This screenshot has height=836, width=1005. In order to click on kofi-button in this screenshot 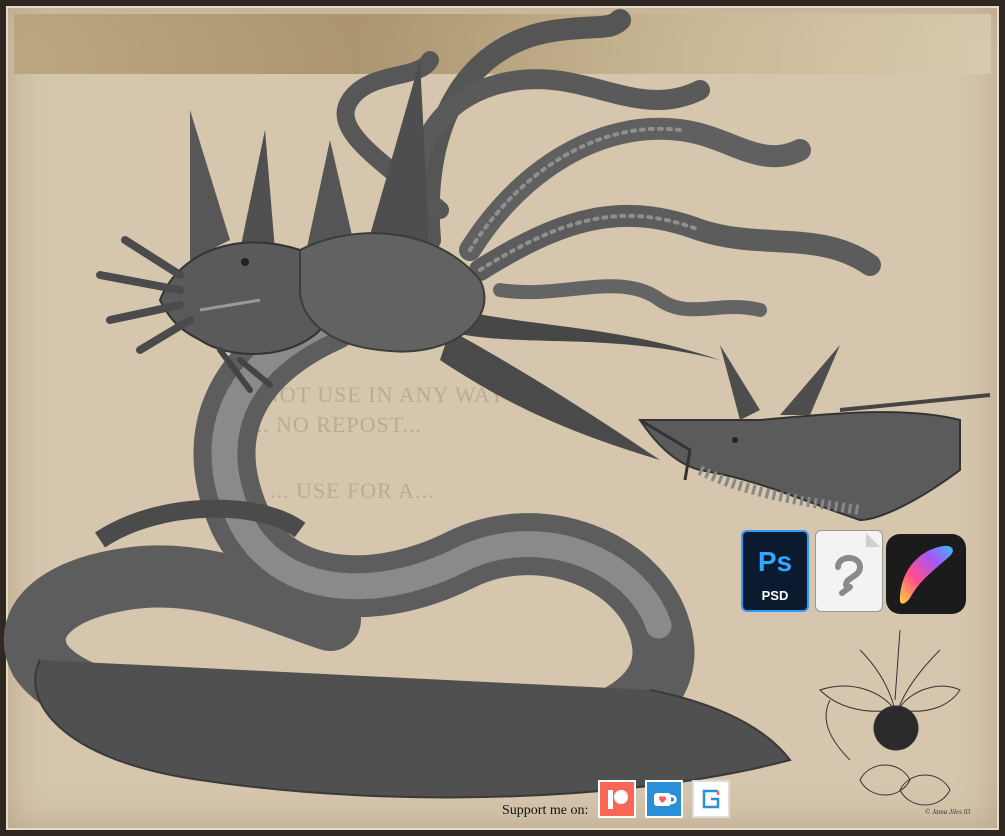, I will do `click(664, 799)`.